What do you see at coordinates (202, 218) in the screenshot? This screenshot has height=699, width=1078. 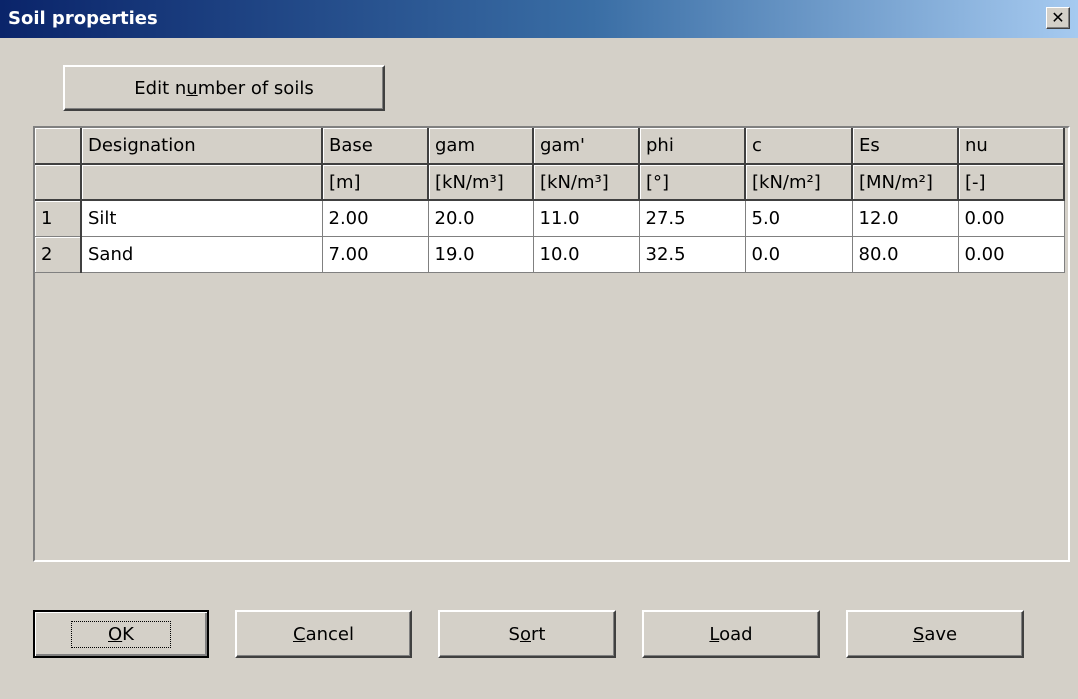 I see `cell-designation: Silt` at bounding box center [202, 218].